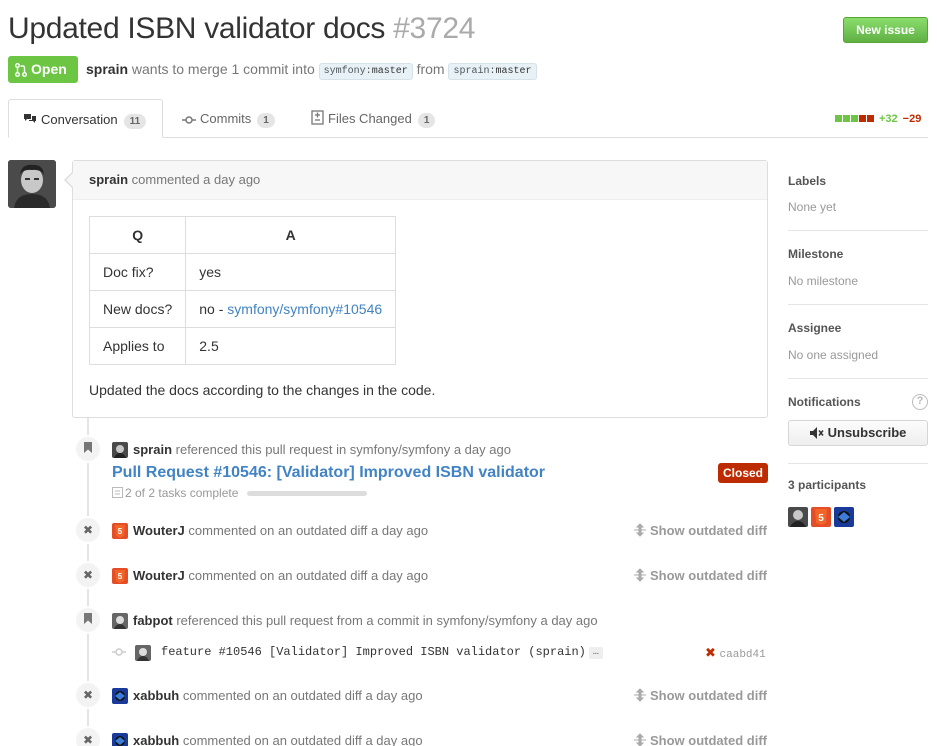 The height and width of the screenshot is (746, 937). What do you see at coordinates (137, 235) in the screenshot?
I see `table-header: Q` at bounding box center [137, 235].